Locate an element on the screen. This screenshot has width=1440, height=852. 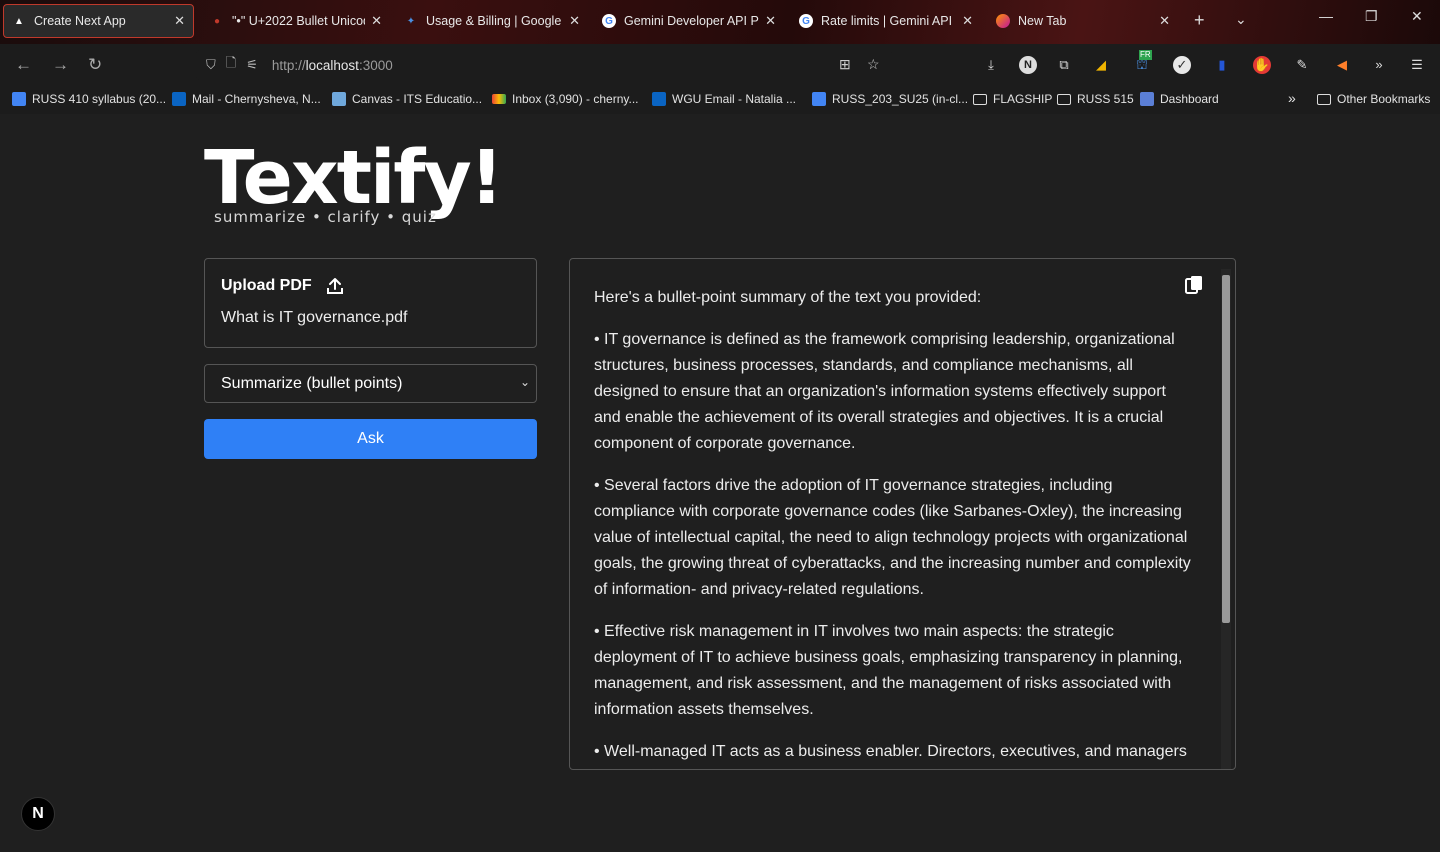
forward-arrow-icon: → is located at coordinates (60, 65).